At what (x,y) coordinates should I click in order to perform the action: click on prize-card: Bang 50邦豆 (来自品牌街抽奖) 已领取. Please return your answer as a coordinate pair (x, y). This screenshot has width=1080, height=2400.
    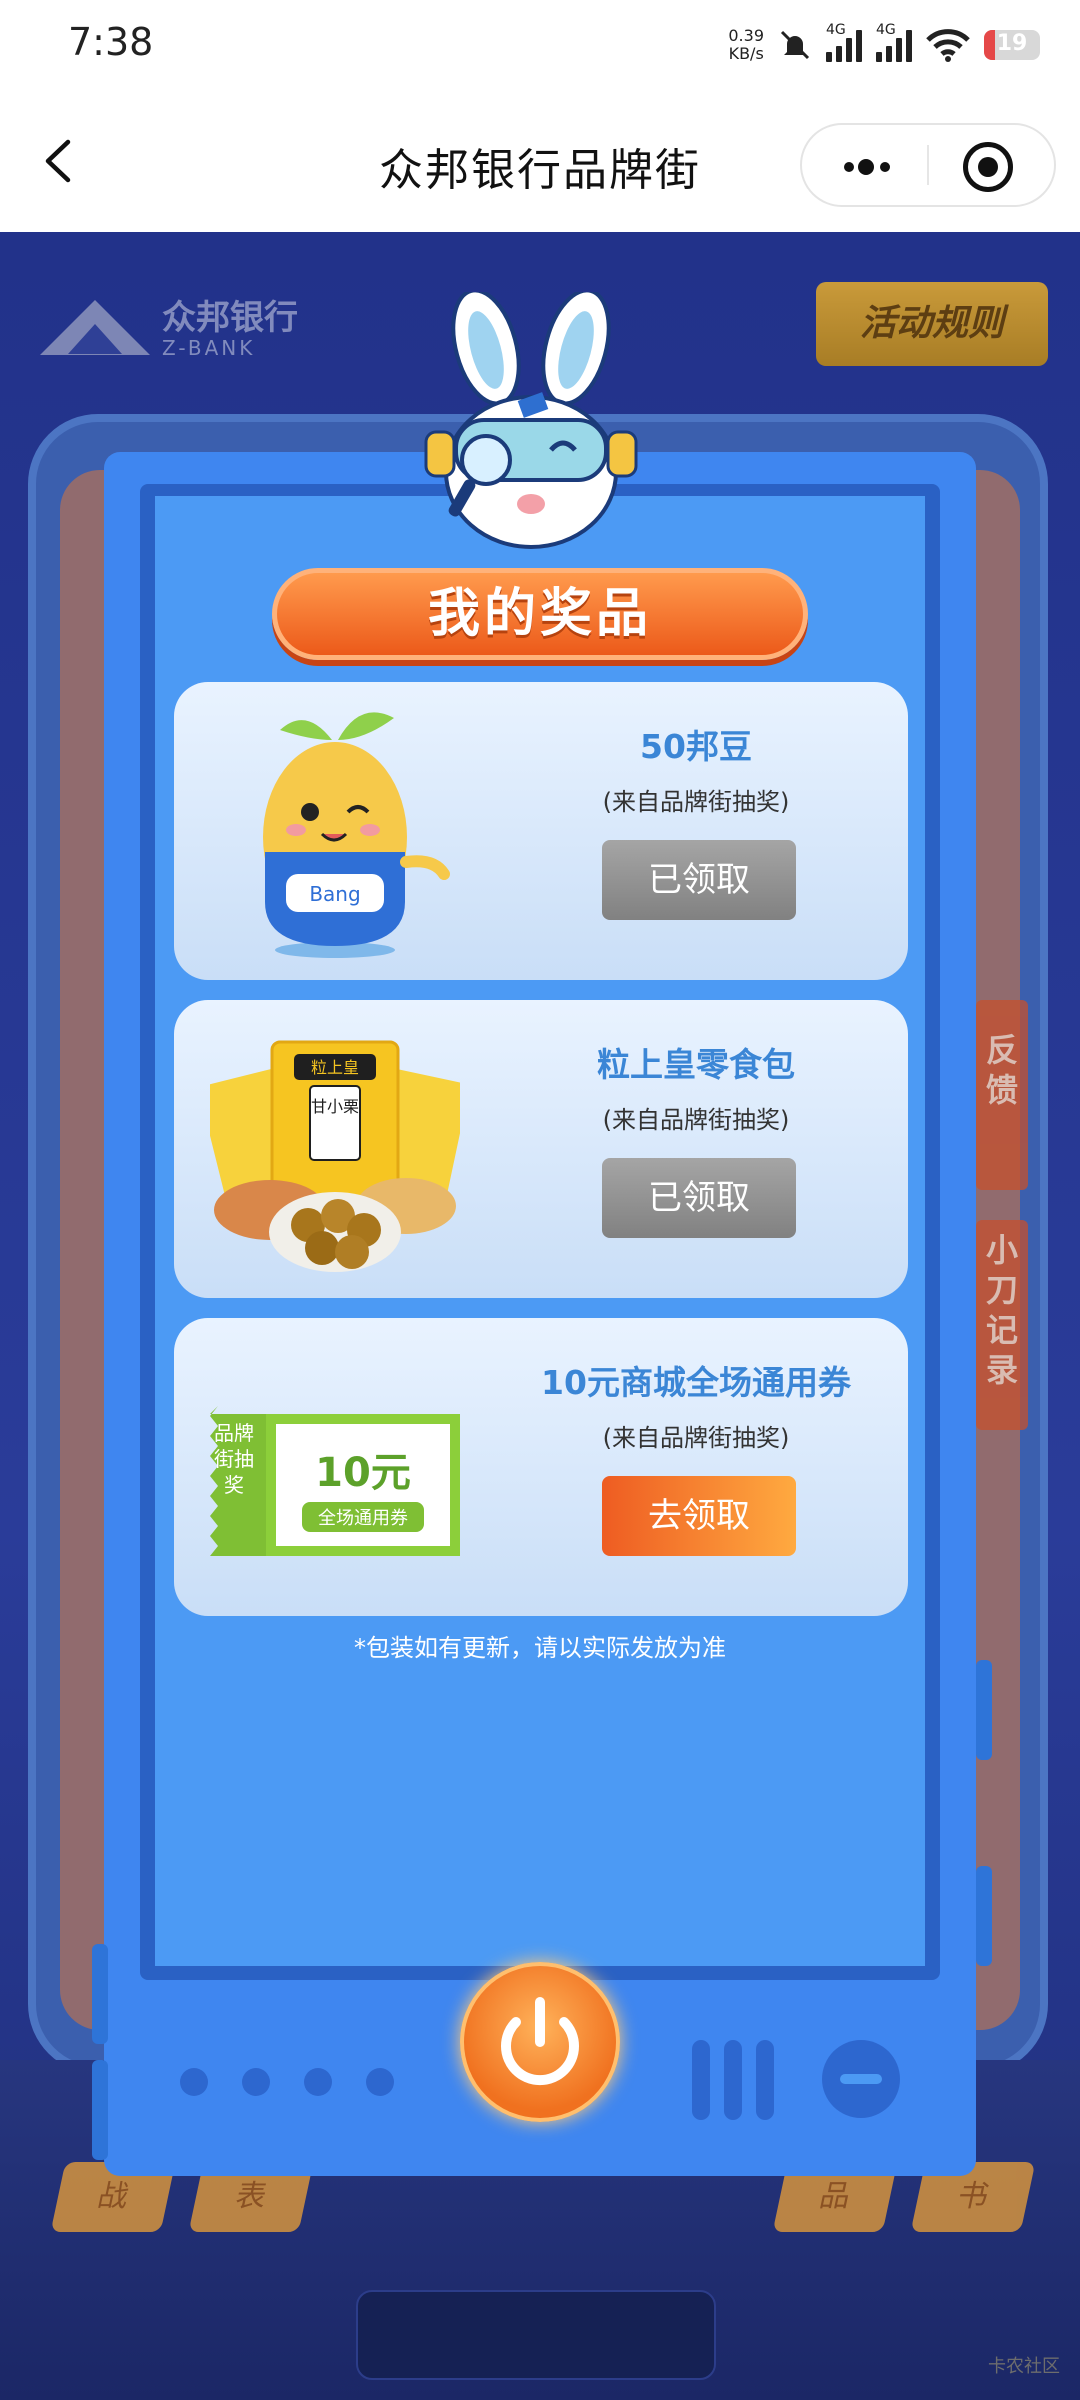
    Looking at the image, I should click on (541, 831).